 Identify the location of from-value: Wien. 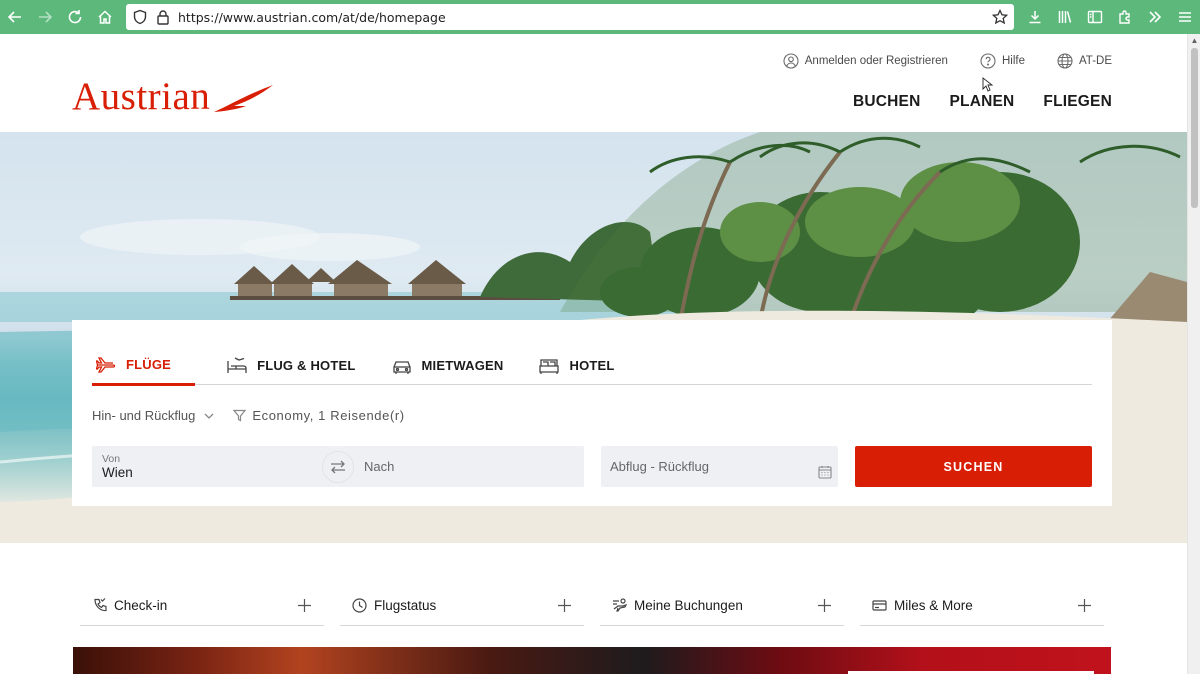
(117, 472).